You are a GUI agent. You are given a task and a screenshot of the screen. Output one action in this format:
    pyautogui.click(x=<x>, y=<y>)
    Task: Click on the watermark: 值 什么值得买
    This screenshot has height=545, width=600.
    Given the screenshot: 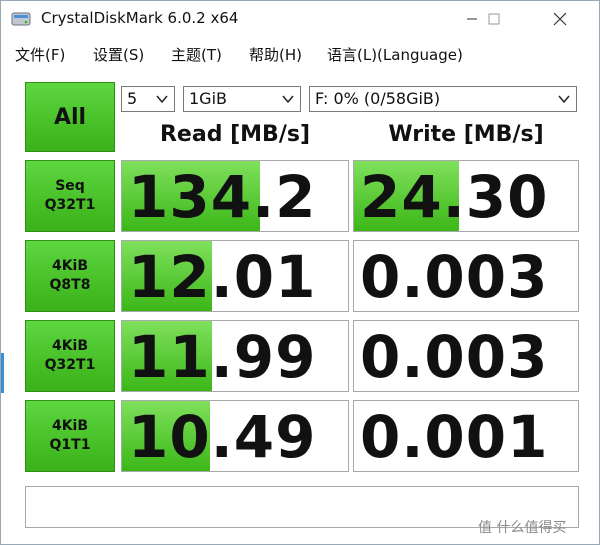 What is the action you would take?
    pyautogui.click(x=522, y=528)
    